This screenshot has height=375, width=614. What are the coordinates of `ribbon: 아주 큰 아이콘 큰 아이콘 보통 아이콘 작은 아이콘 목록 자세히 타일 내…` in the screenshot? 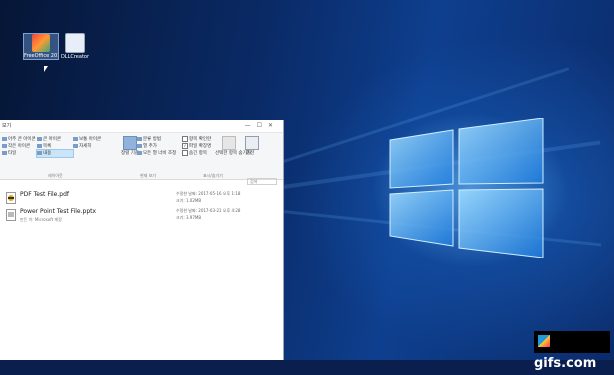 It's located at (141, 156).